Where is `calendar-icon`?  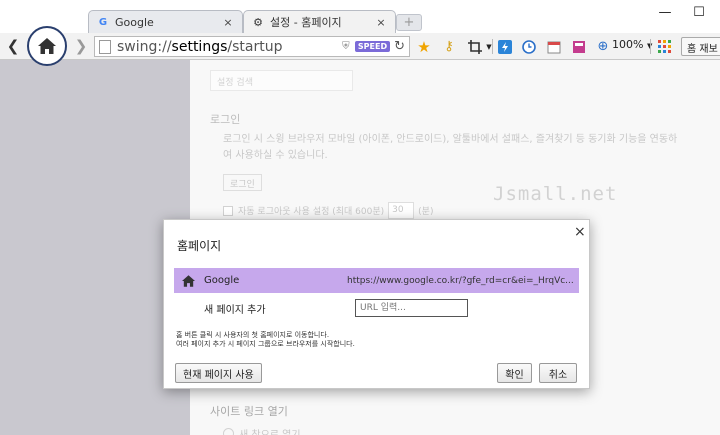
calendar-icon is located at coordinates (554, 46).